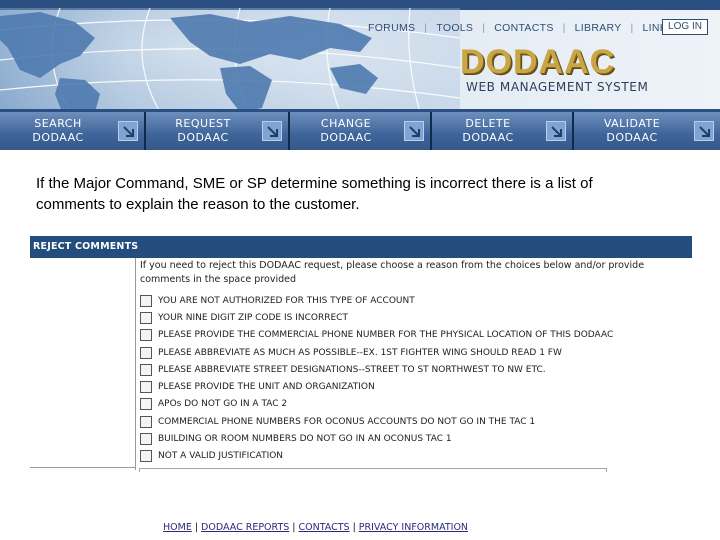 This screenshot has width=720, height=540. I want to click on site-subtitle: WEB MANAGEMENT SYSTEM, so click(557, 87).